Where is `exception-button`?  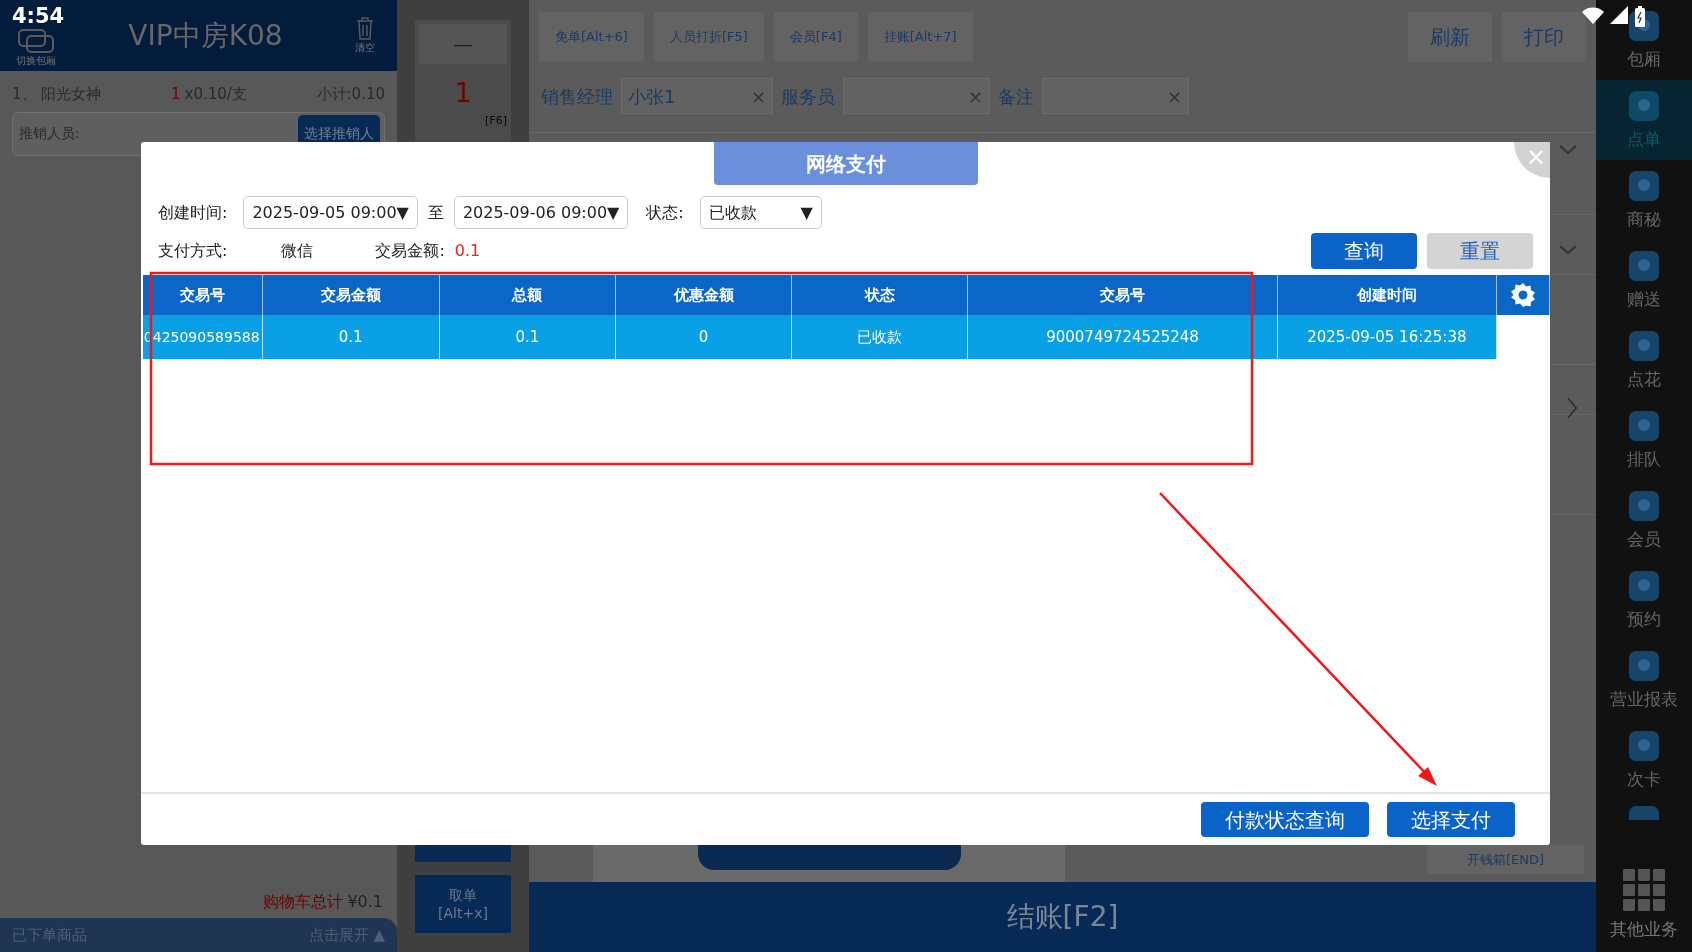
exception-button is located at coordinates (829, 857).